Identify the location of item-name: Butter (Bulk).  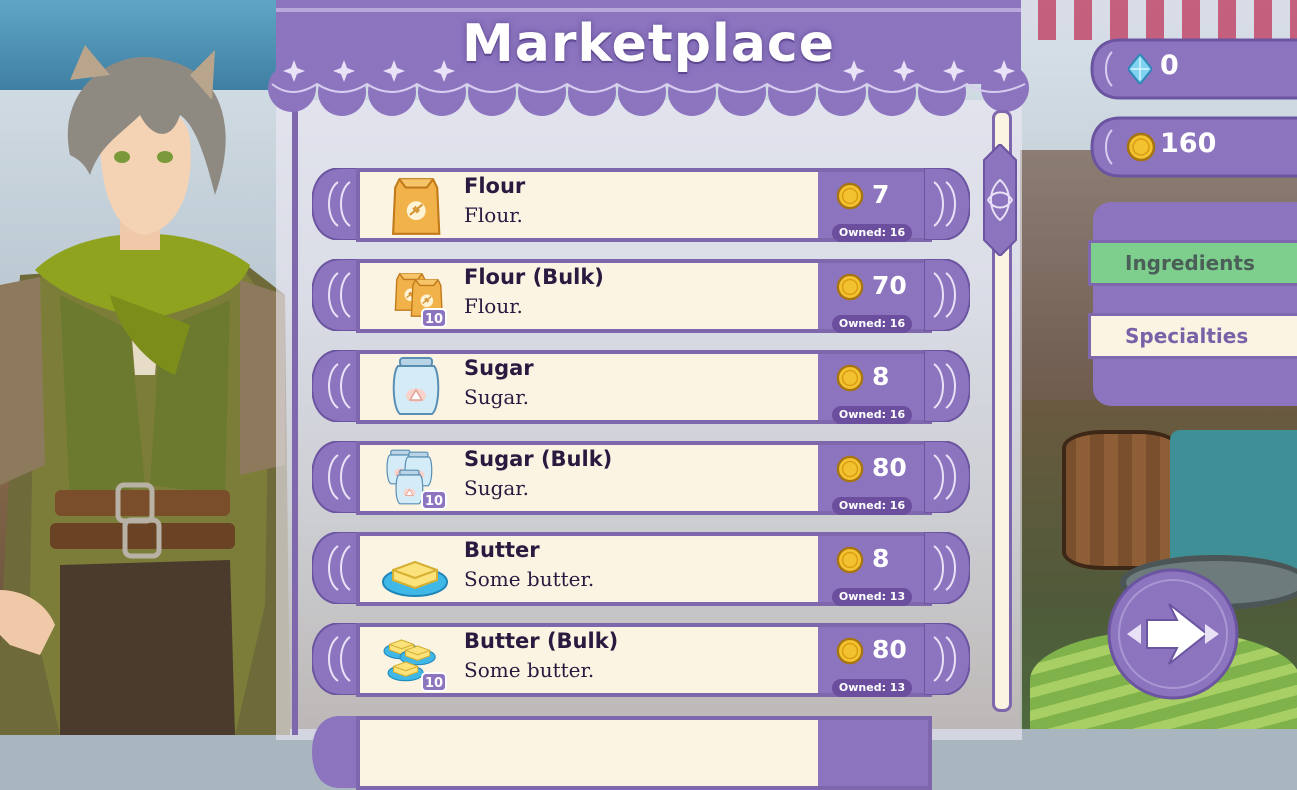
(541, 641).